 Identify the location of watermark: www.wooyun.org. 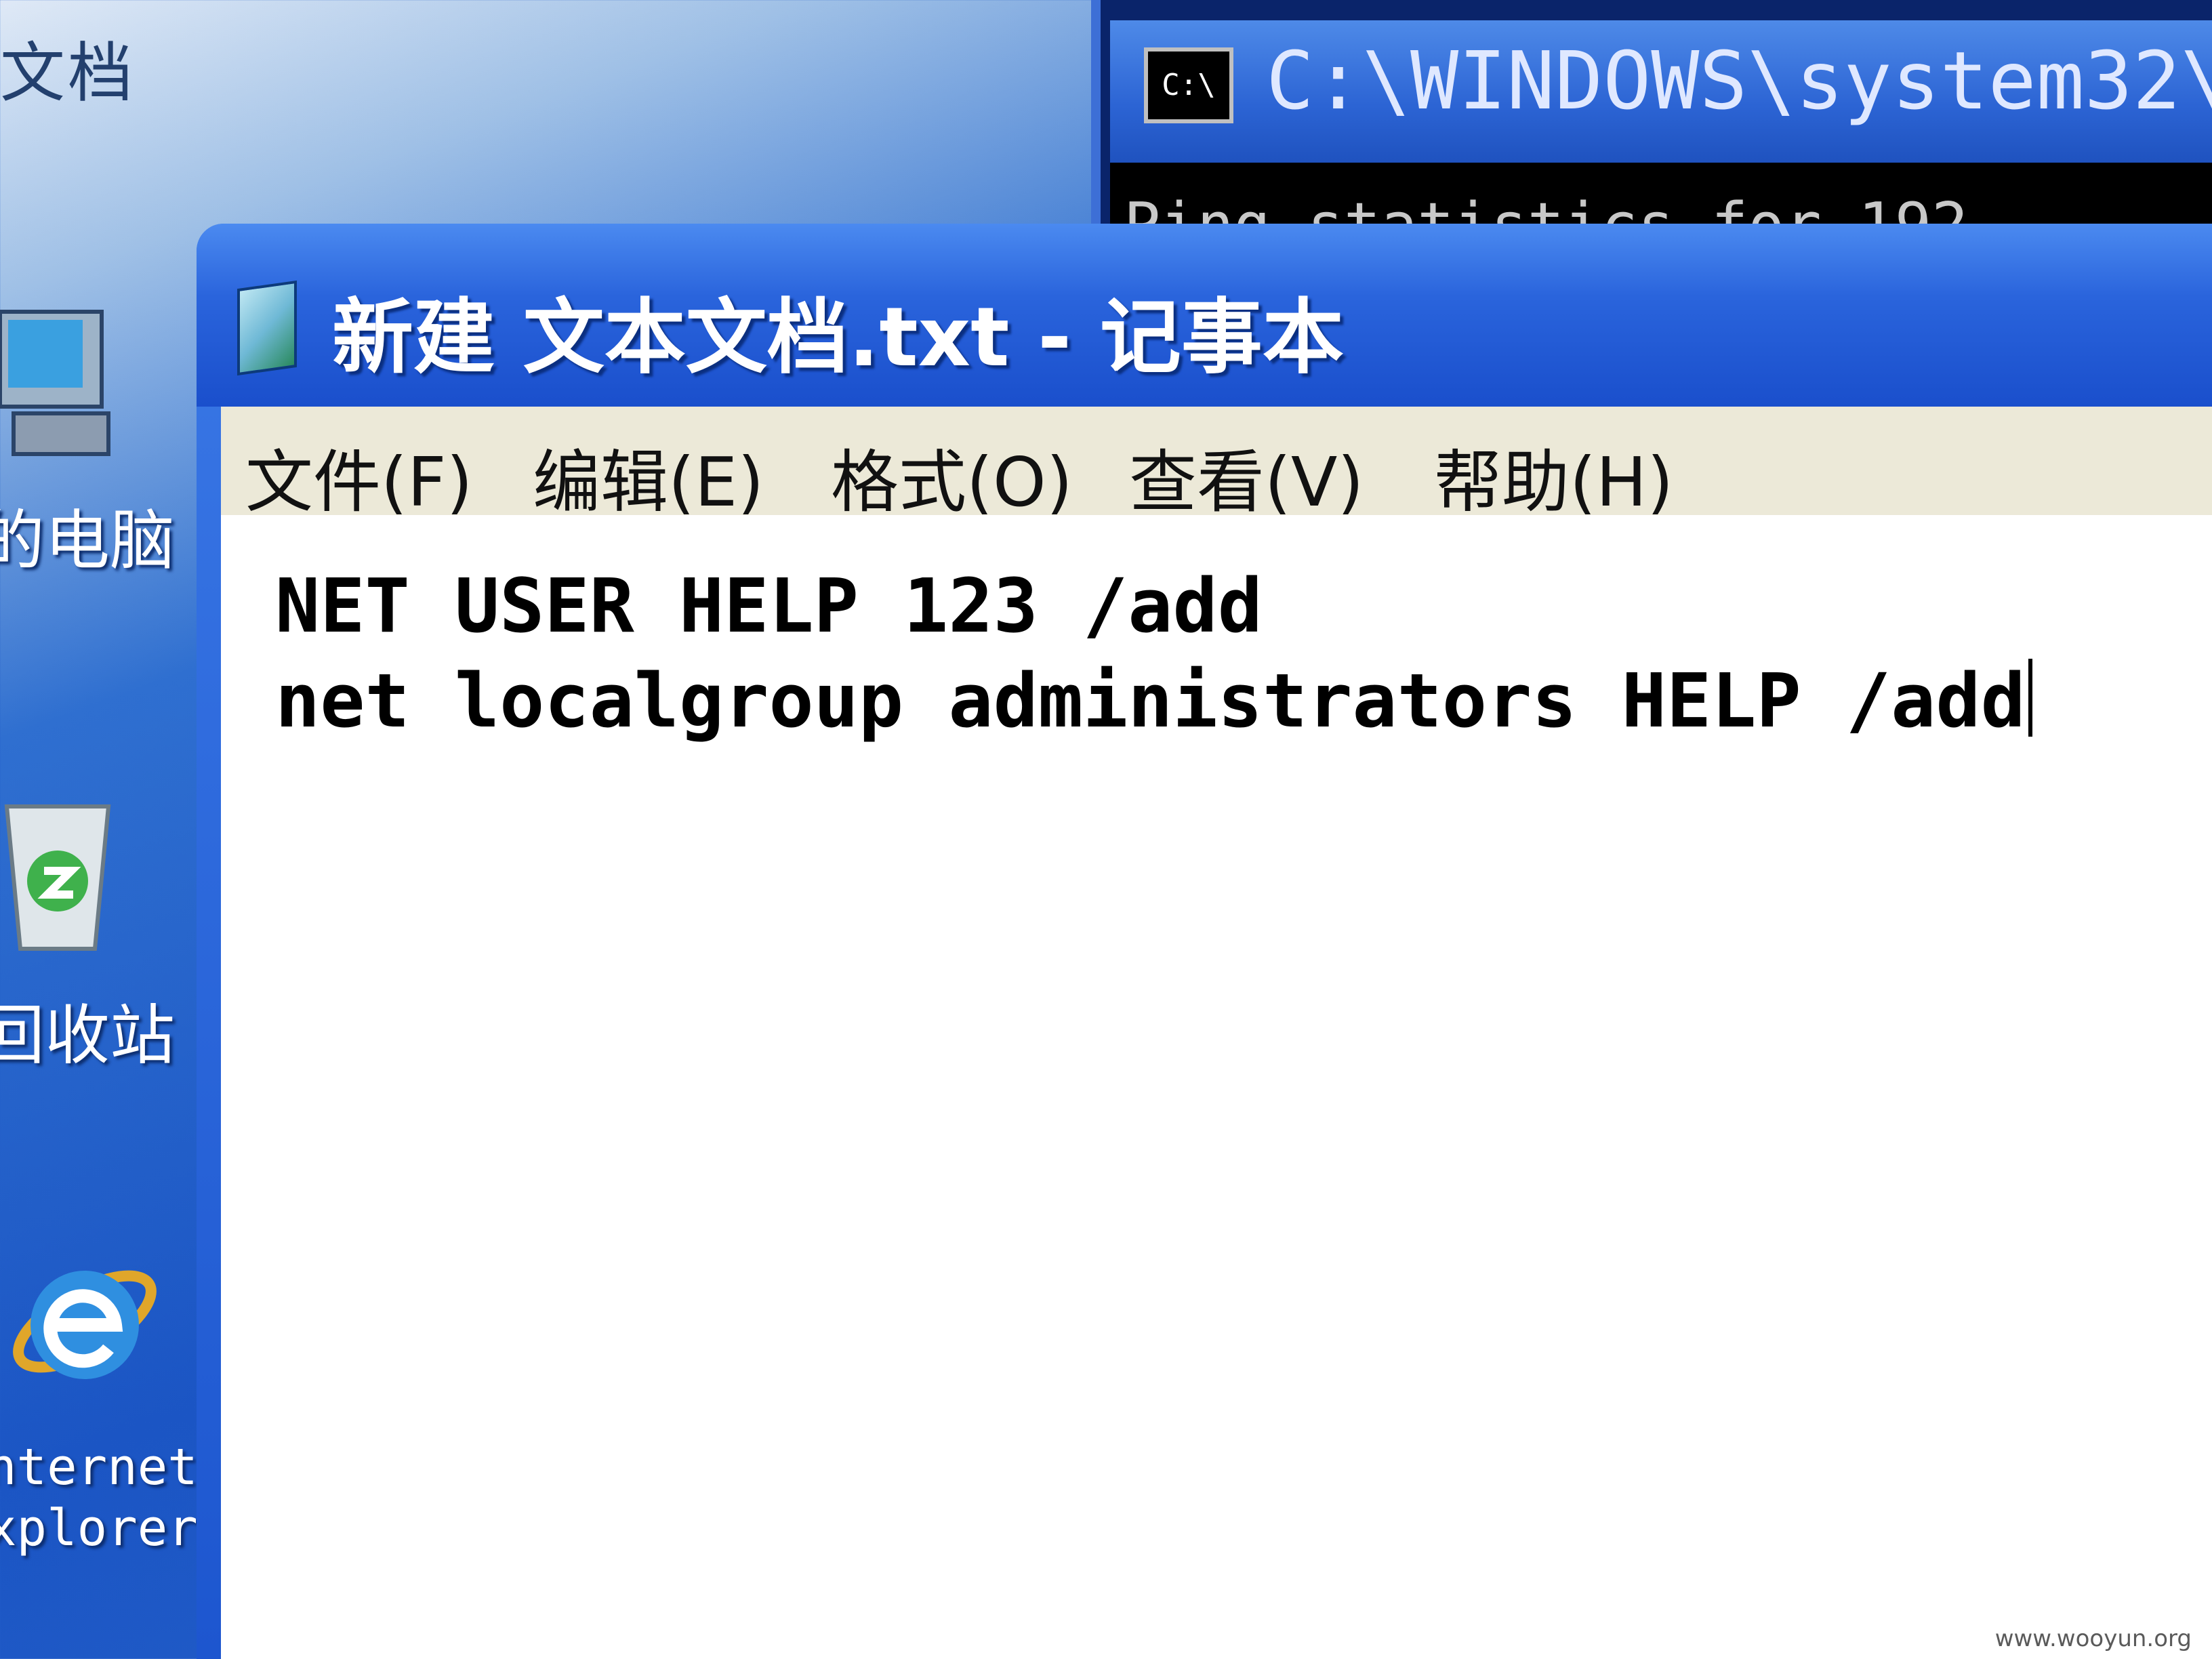
(2093, 1638).